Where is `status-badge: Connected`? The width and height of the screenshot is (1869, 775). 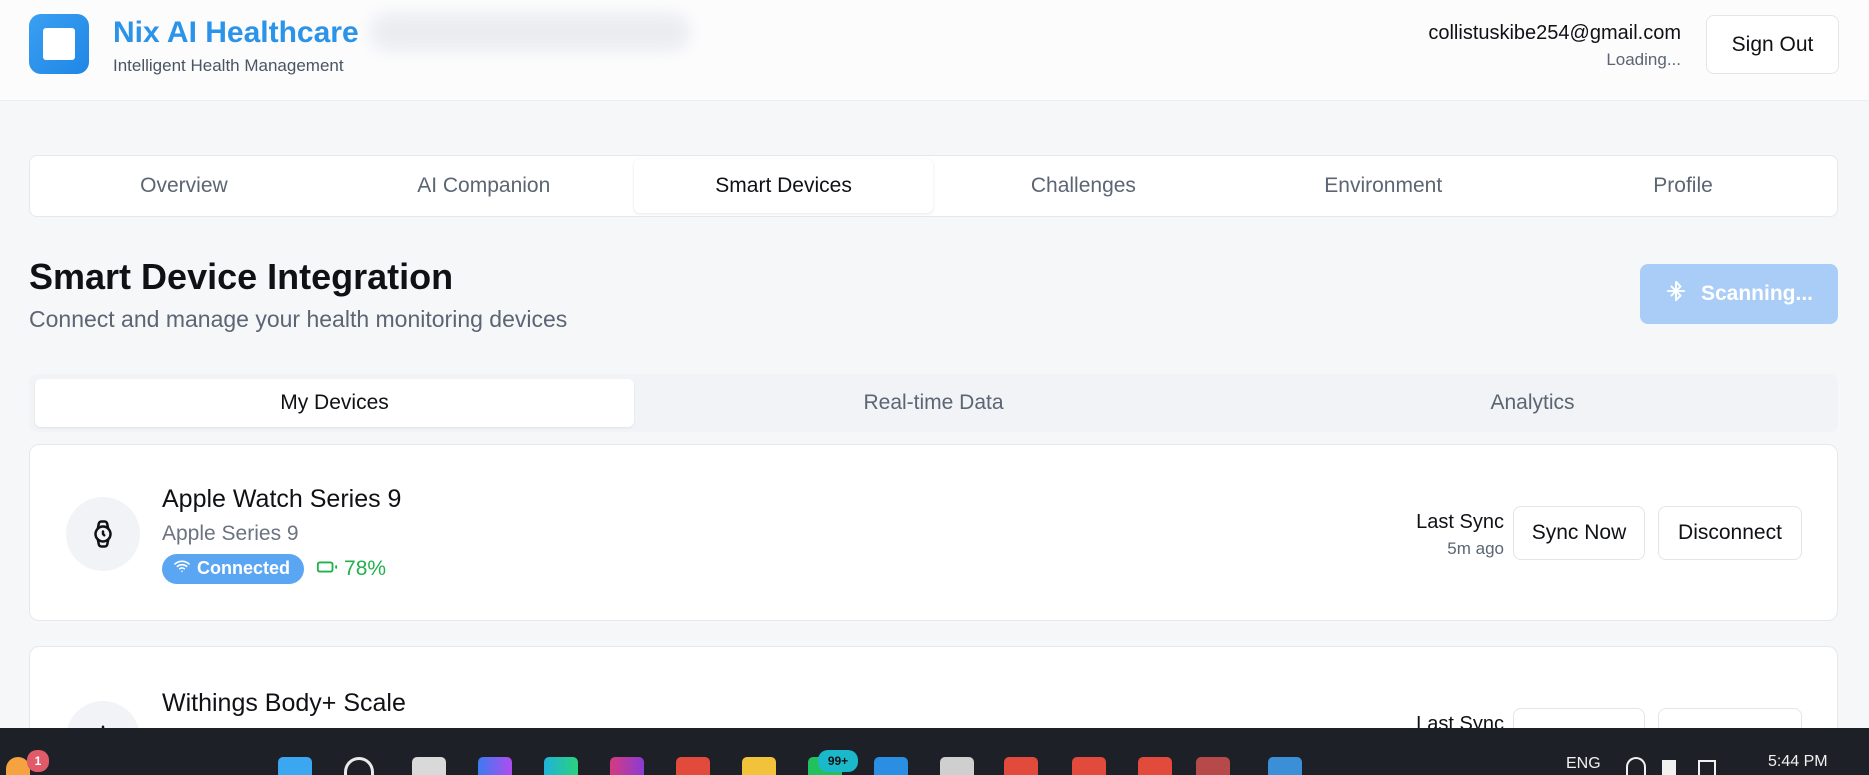
status-badge: Connected is located at coordinates (233, 569).